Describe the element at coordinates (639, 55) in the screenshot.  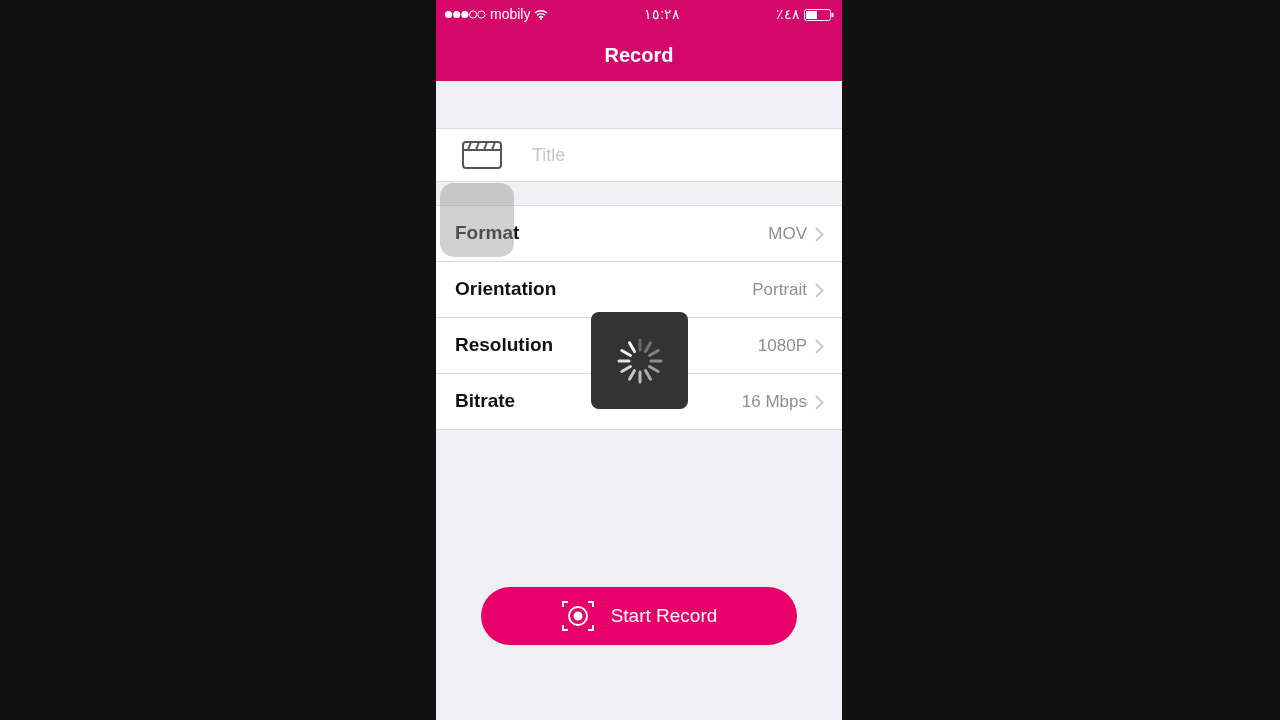
I see `screen-title: Record` at that location.